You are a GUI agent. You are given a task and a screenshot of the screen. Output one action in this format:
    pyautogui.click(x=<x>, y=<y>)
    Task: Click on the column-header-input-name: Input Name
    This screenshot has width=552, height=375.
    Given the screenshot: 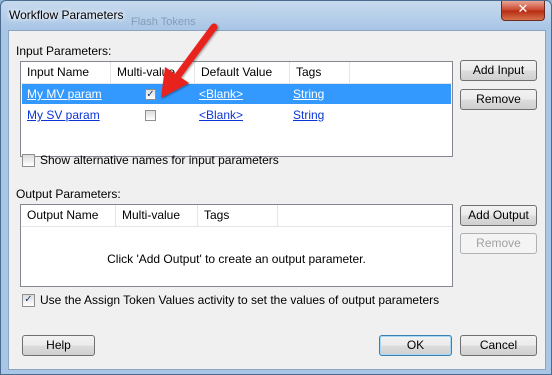 What is the action you would take?
    pyautogui.click(x=66, y=72)
    